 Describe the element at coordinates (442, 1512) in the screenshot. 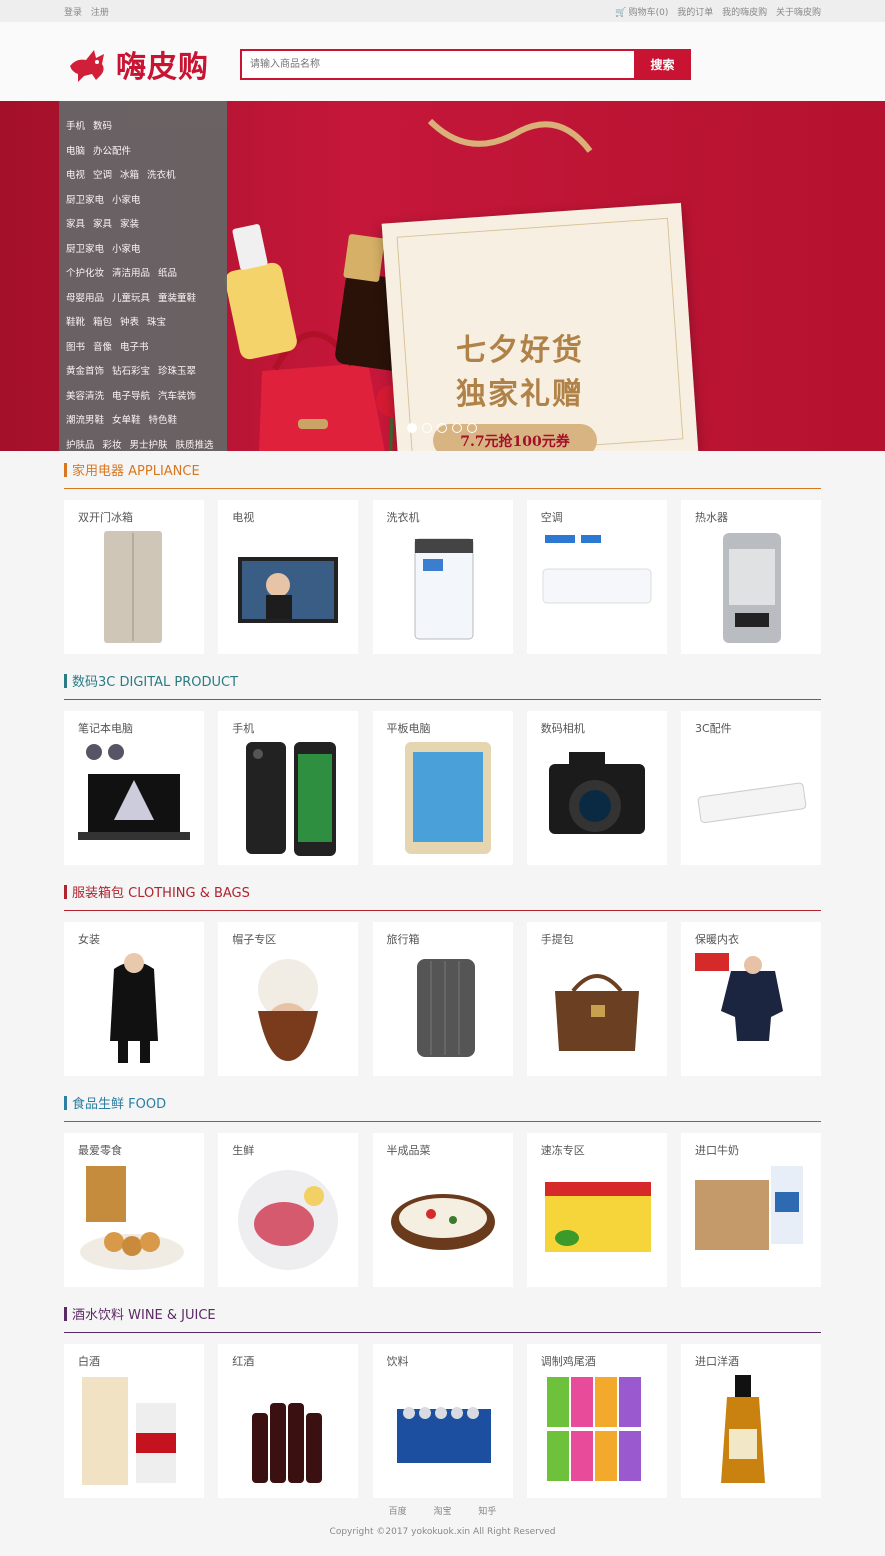

I see `footer-link: 淘宝` at that location.